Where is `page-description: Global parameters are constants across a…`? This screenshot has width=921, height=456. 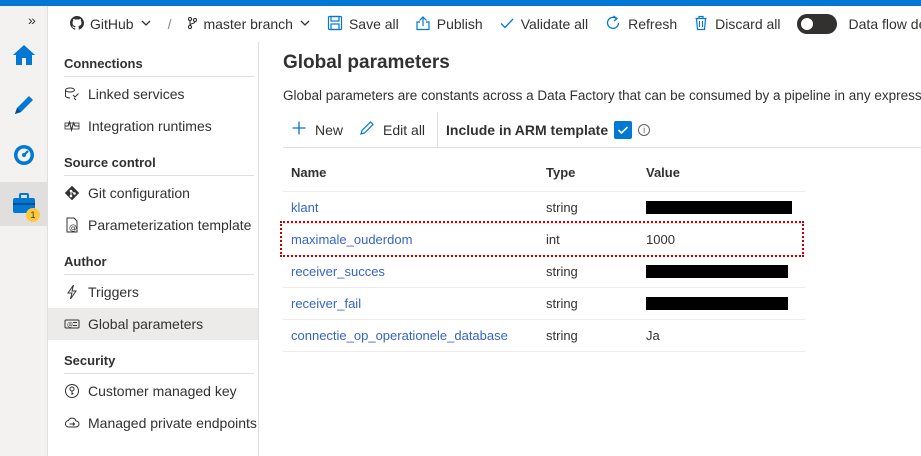
page-description: Global parameters are constants across a… is located at coordinates (602, 95).